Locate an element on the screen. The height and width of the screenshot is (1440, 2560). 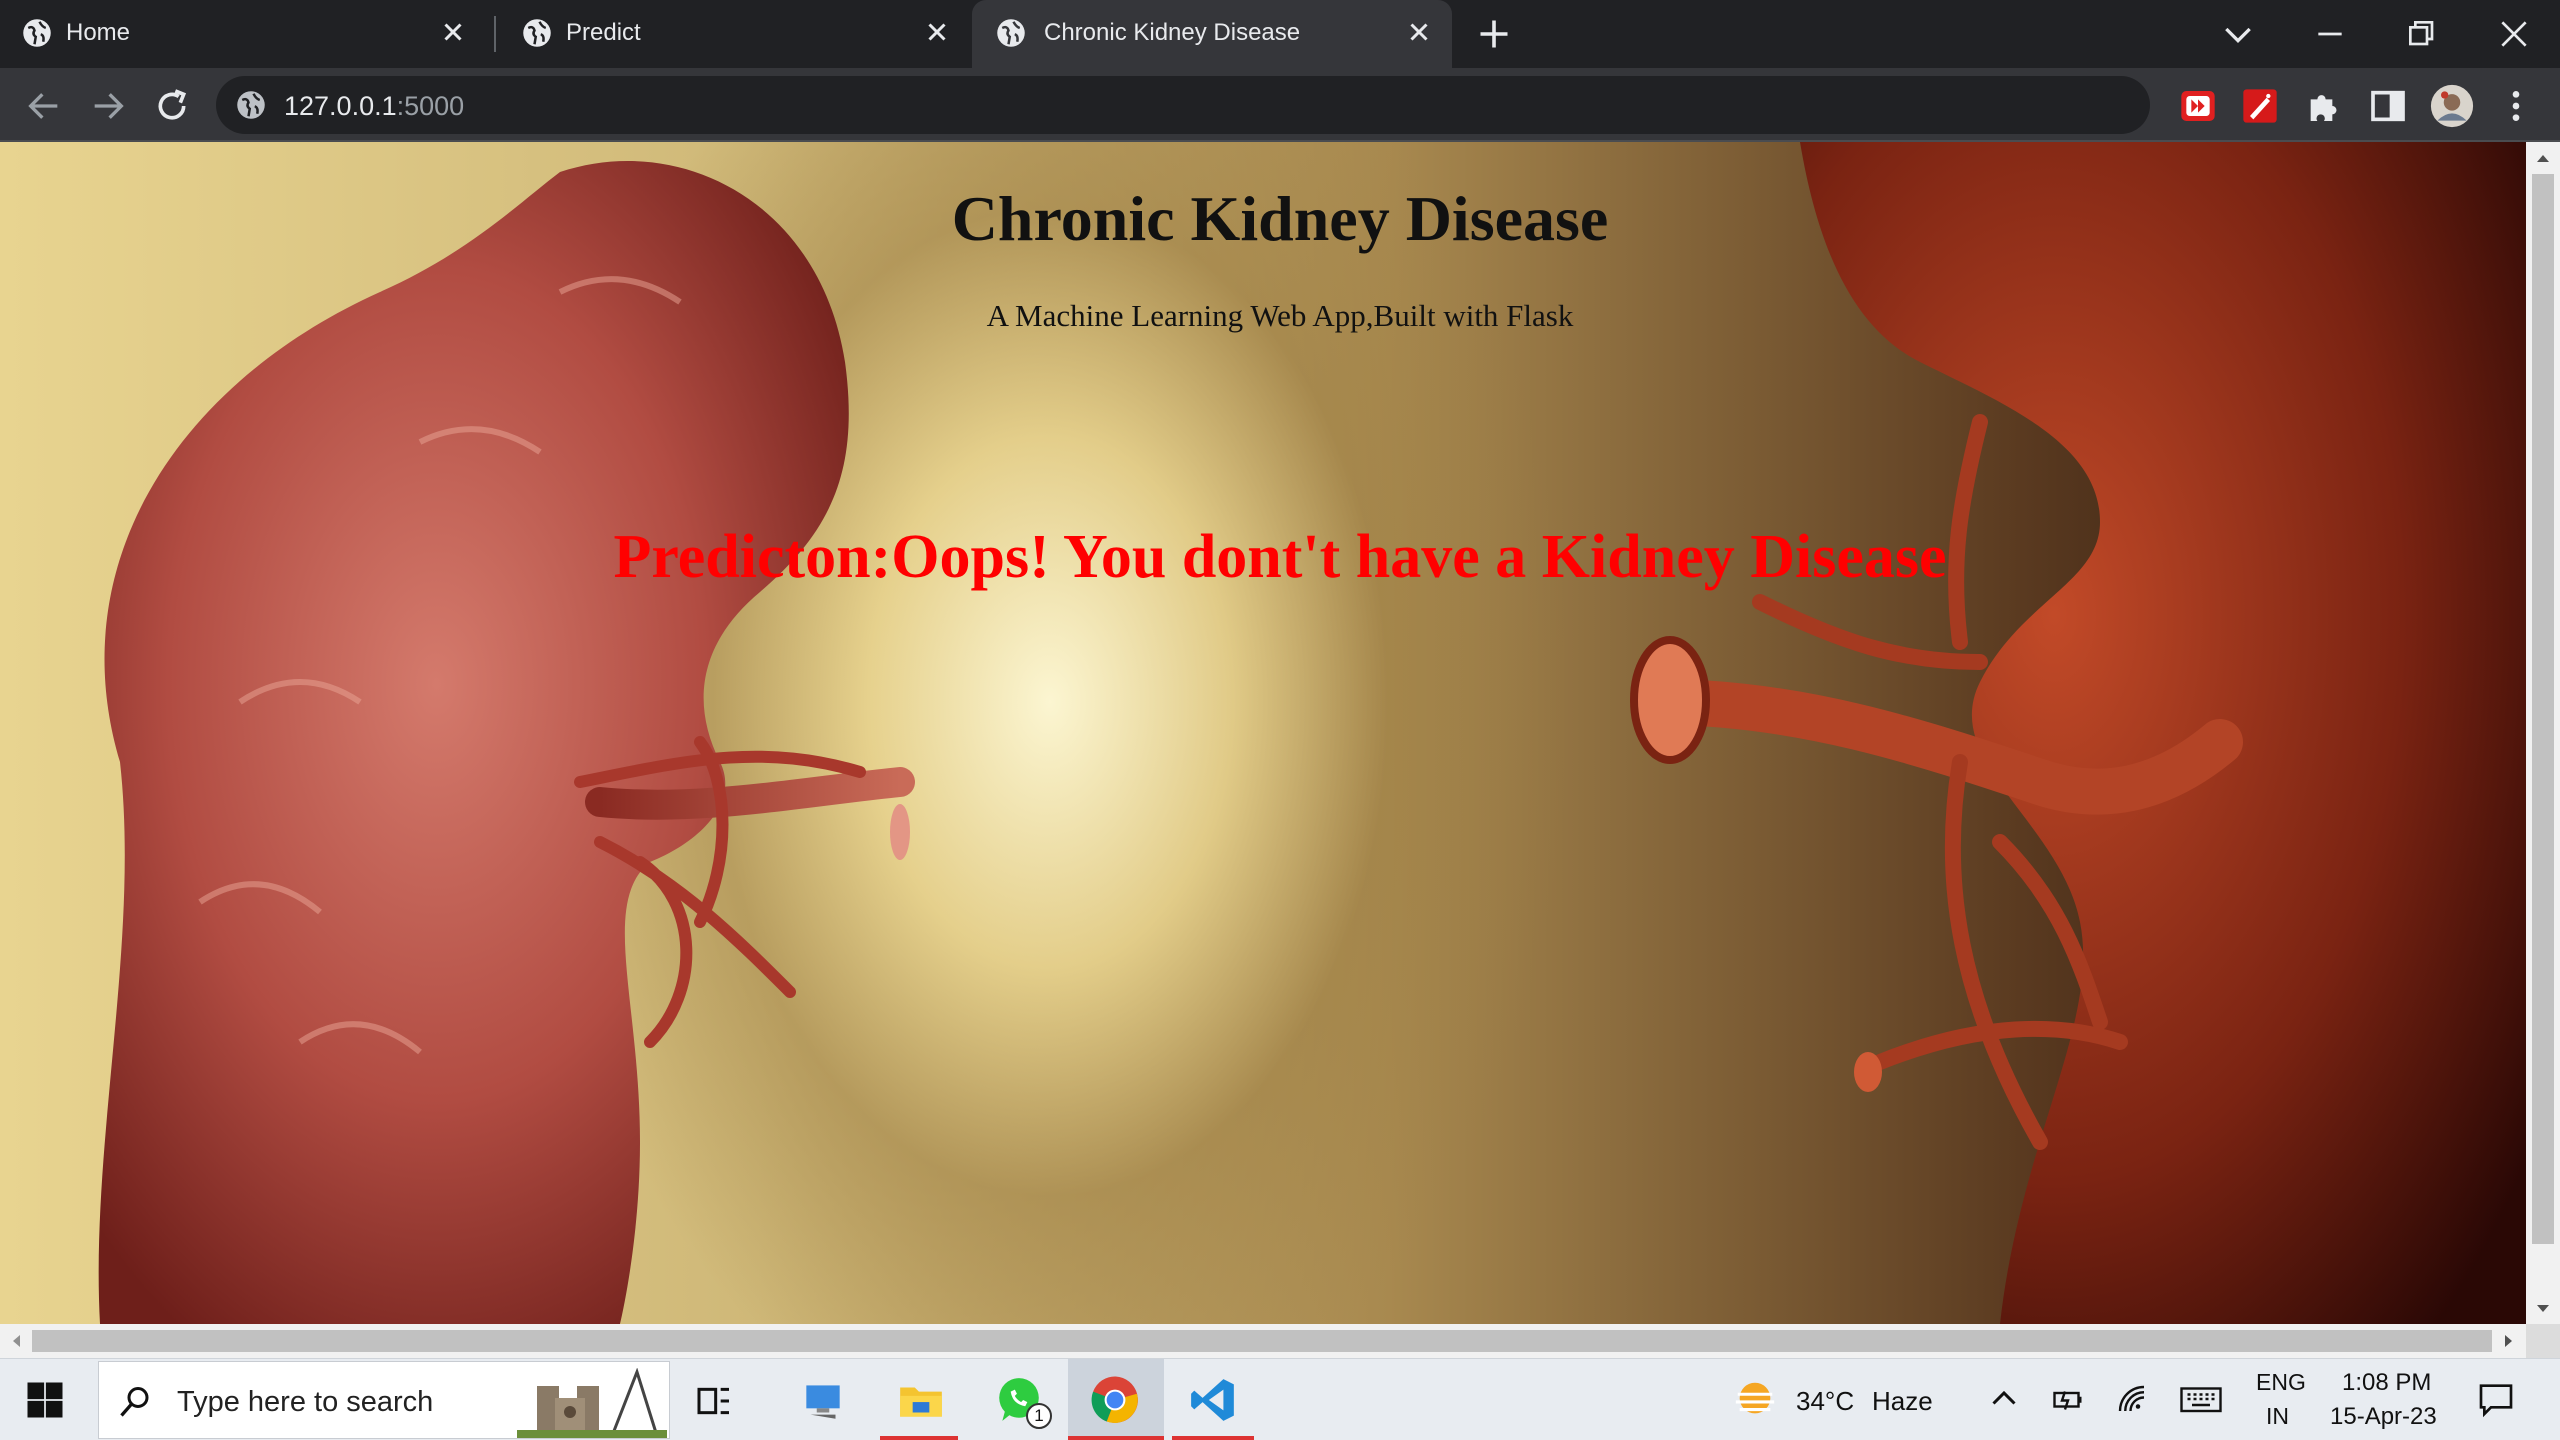
minimize-icon is located at coordinates (2330, 34).